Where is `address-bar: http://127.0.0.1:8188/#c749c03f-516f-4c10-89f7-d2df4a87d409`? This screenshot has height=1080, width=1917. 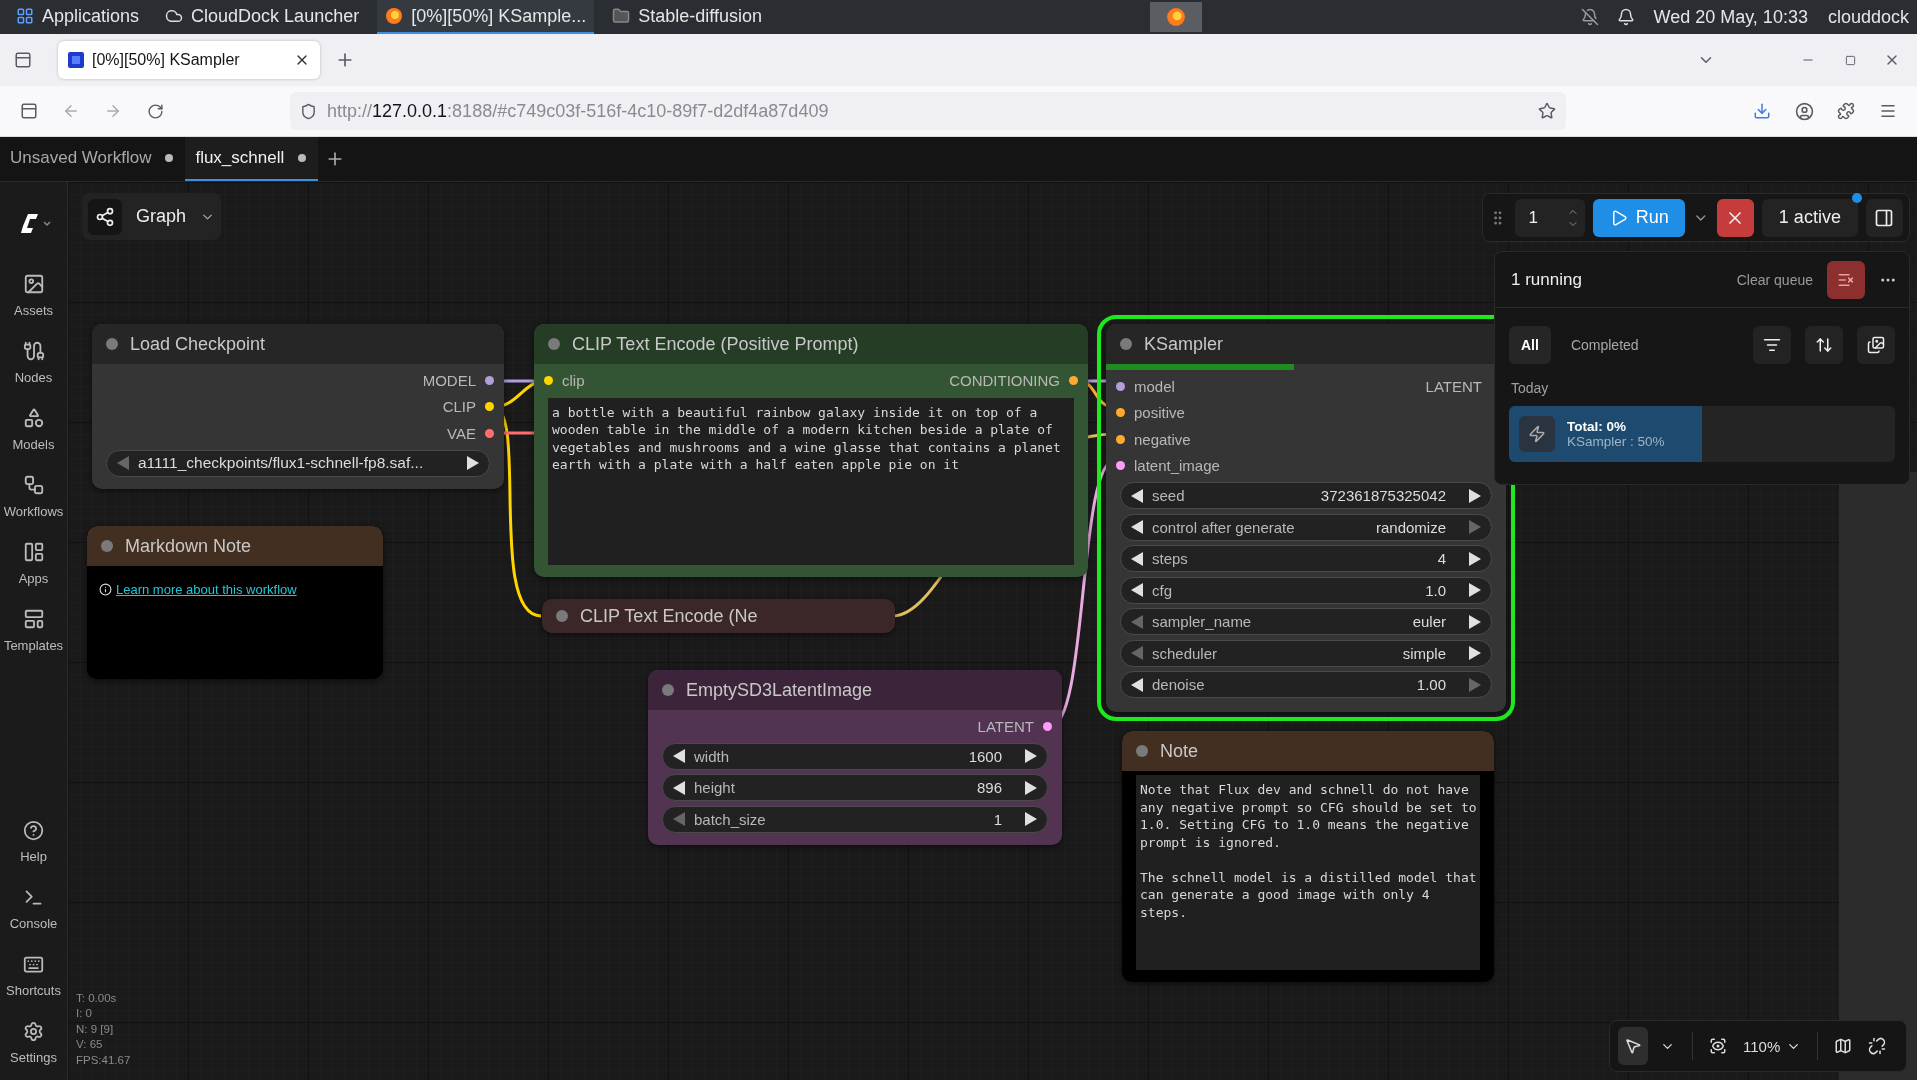
address-bar: http://127.0.0.1:8188/#c749c03f-516f-4c10-89f7-d2df4a87d409 is located at coordinates (928, 111).